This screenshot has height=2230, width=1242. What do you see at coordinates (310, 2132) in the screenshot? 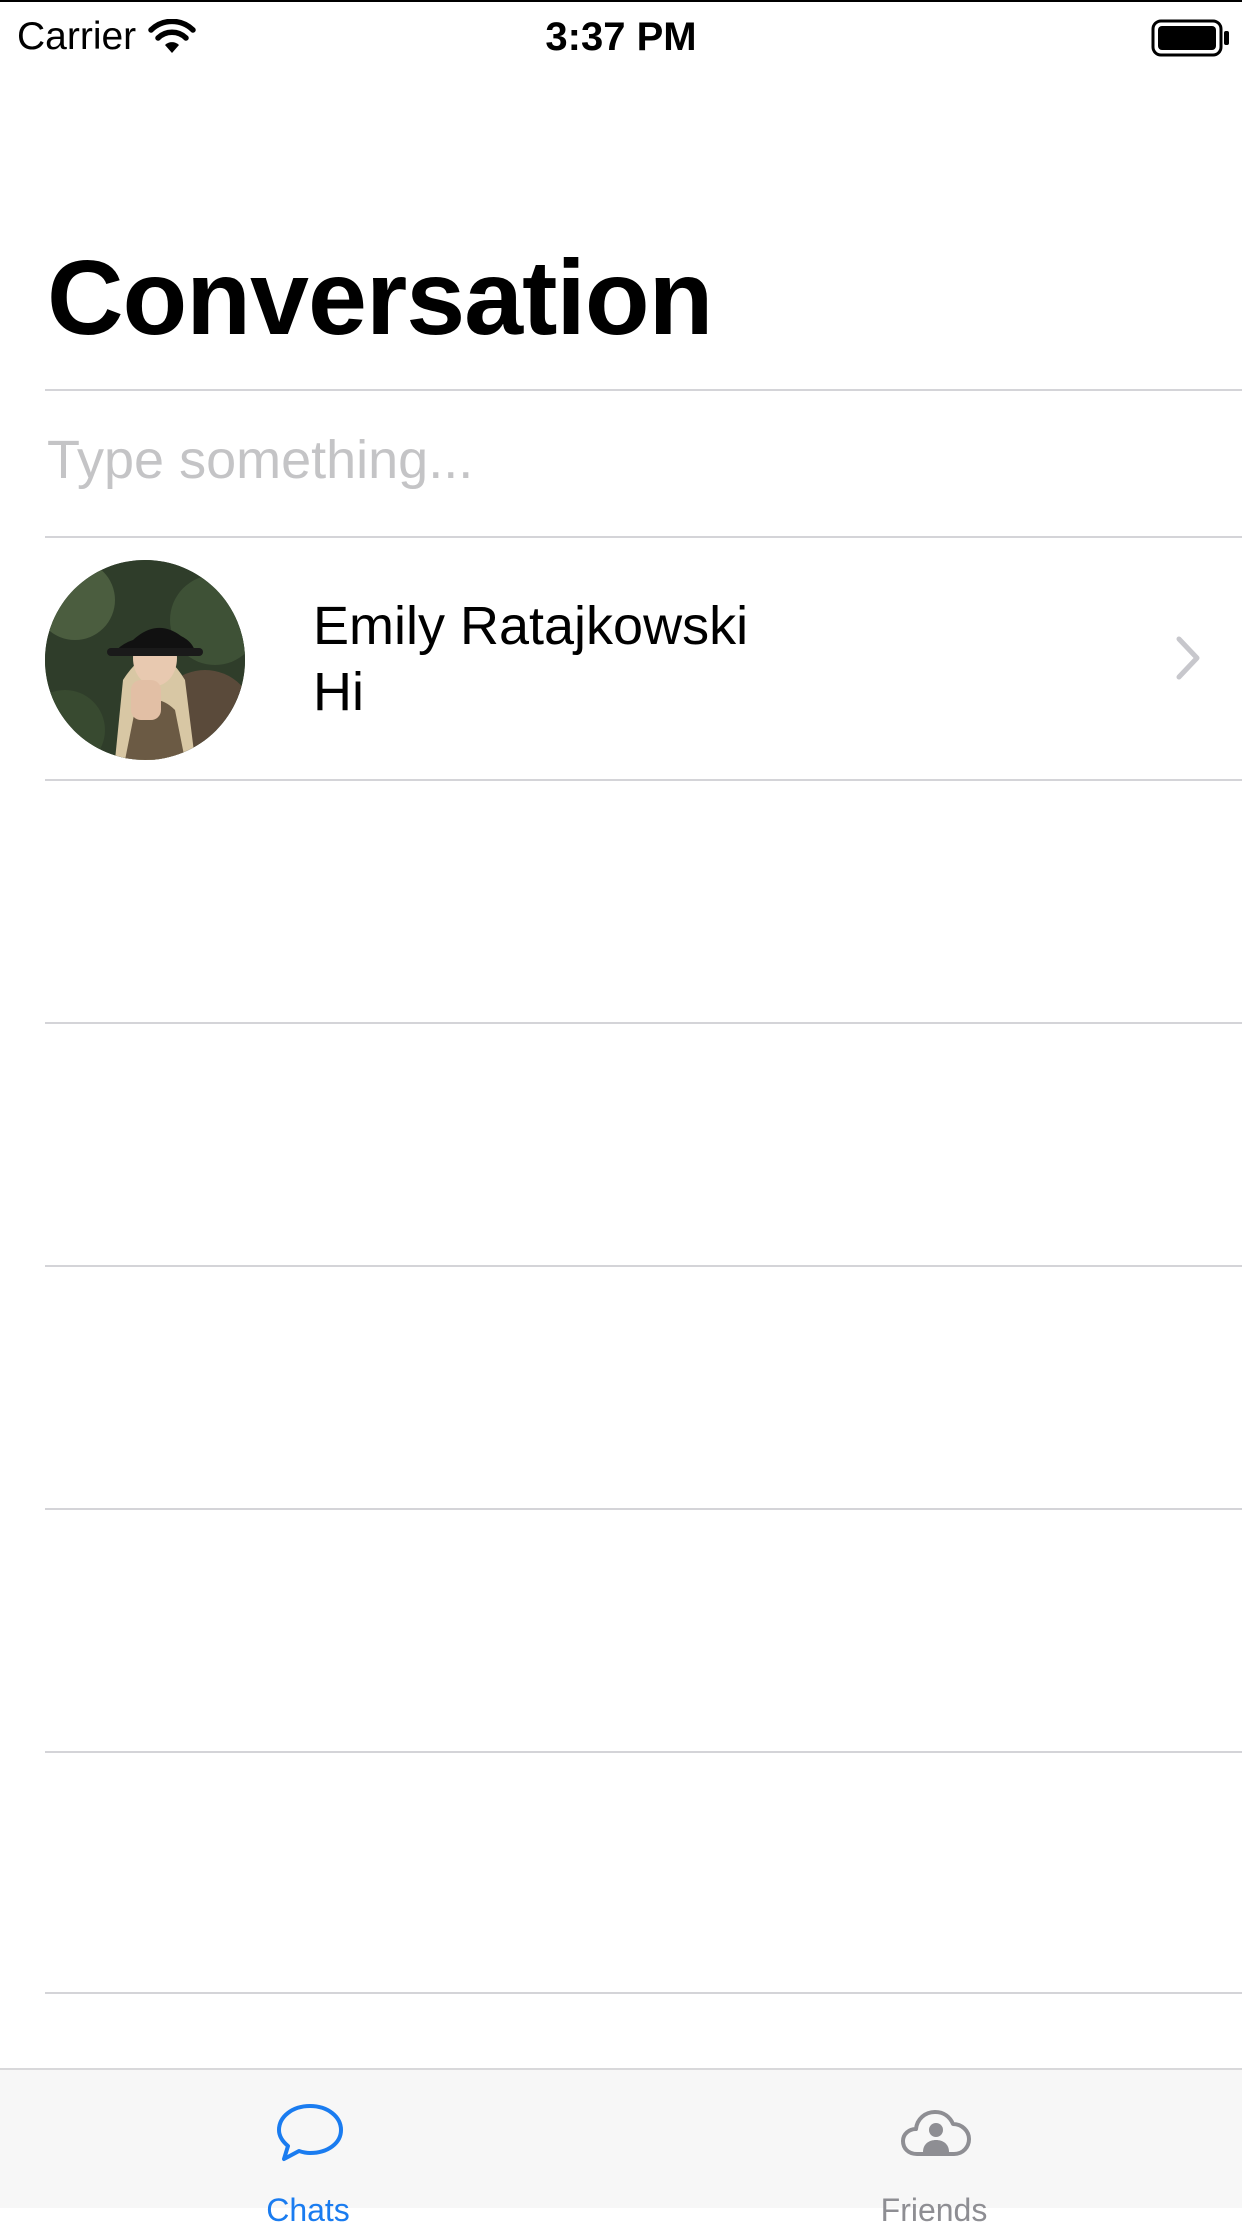
I see `chat-bubble-icon` at bounding box center [310, 2132].